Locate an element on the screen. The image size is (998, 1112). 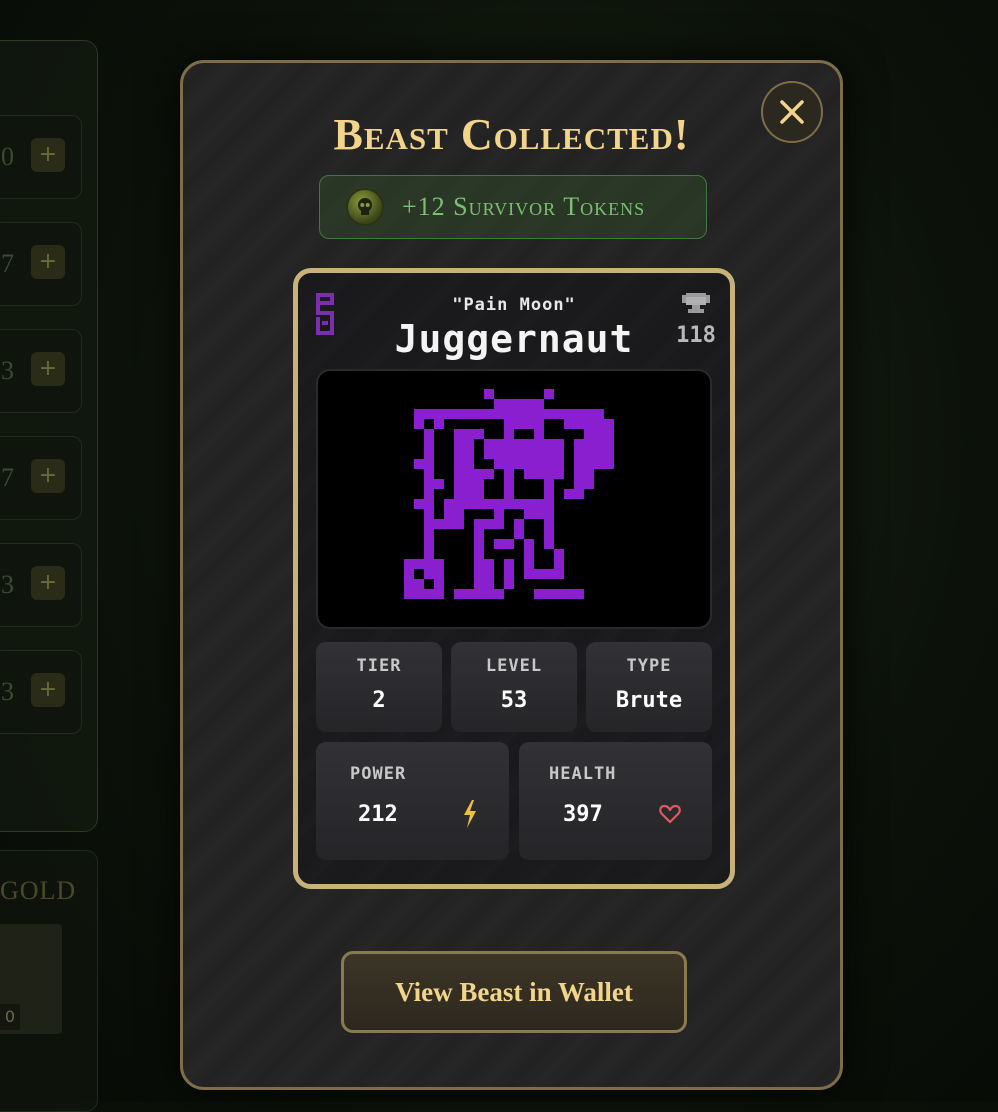
power-stat: POWER 212 is located at coordinates (412, 801).